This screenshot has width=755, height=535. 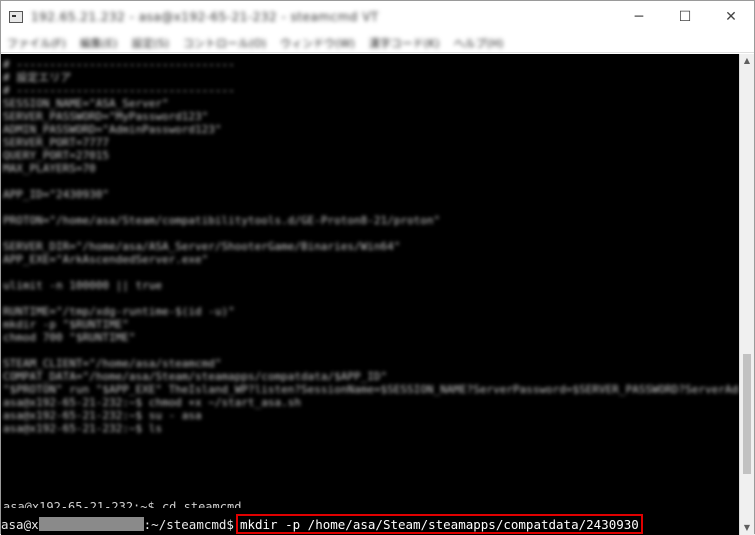 I want to click on terminal-line: STEAM_CLIENT="/home/asa/steamcmd", so click(x=112, y=363).